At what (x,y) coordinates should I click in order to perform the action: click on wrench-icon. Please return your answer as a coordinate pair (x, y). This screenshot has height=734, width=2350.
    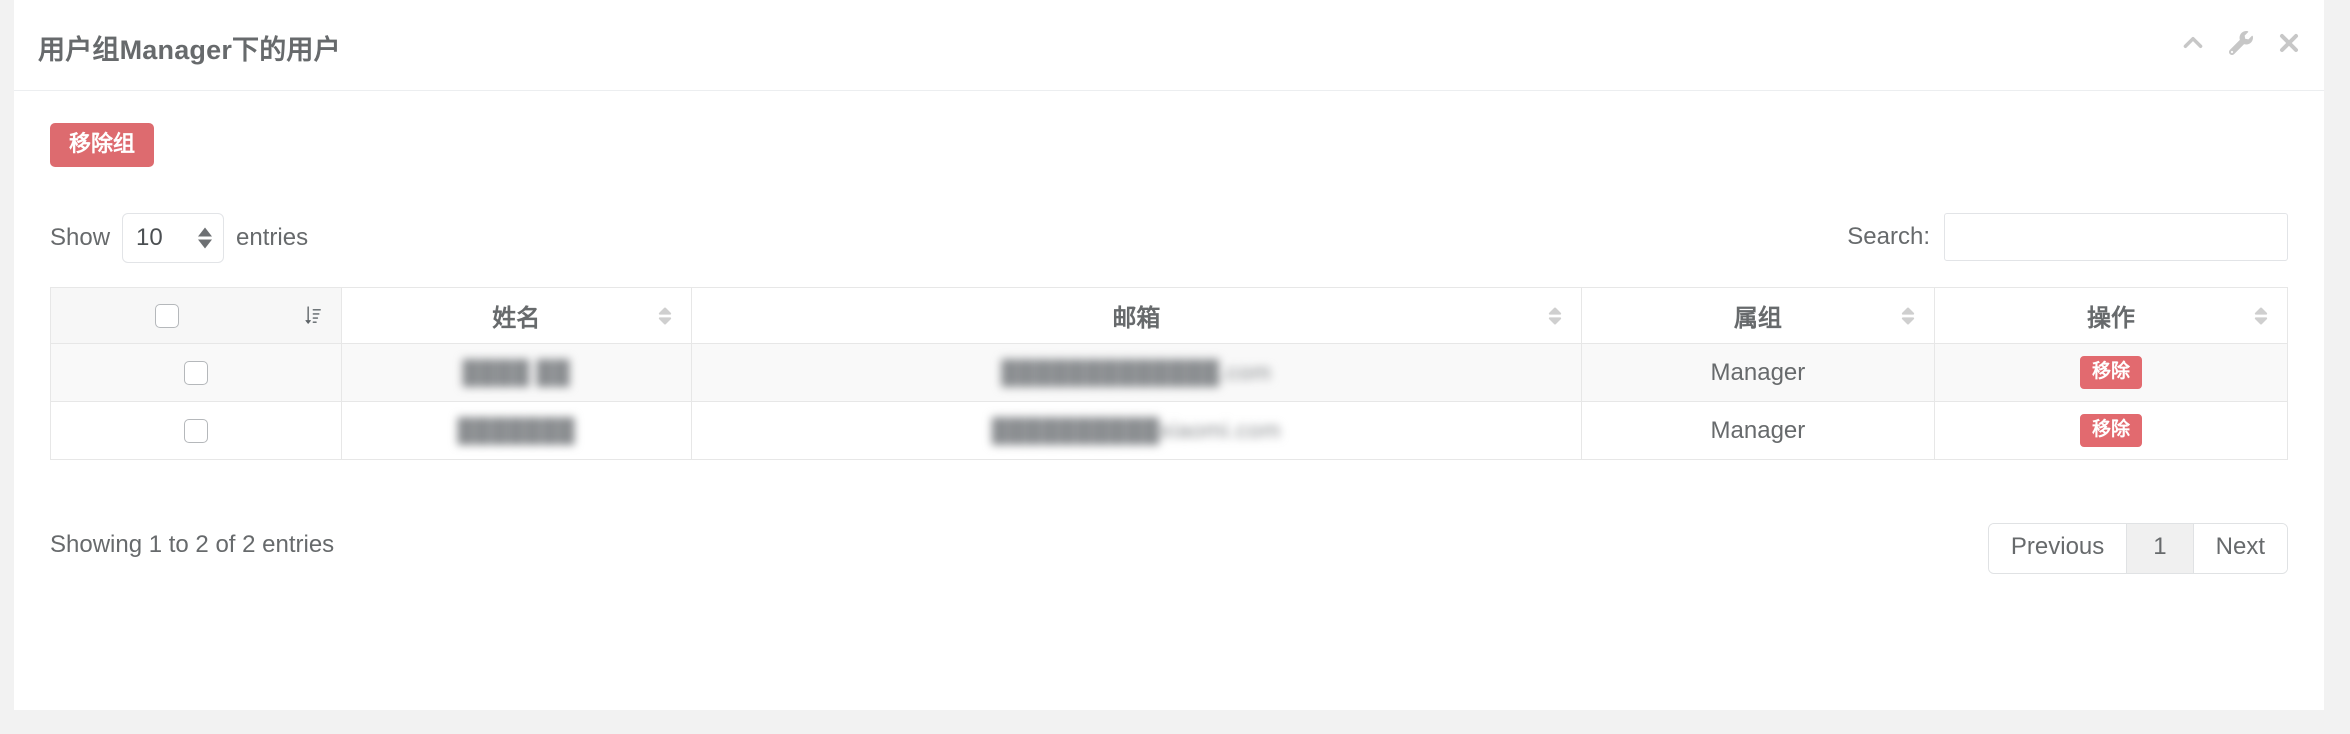
    Looking at the image, I should click on (2241, 43).